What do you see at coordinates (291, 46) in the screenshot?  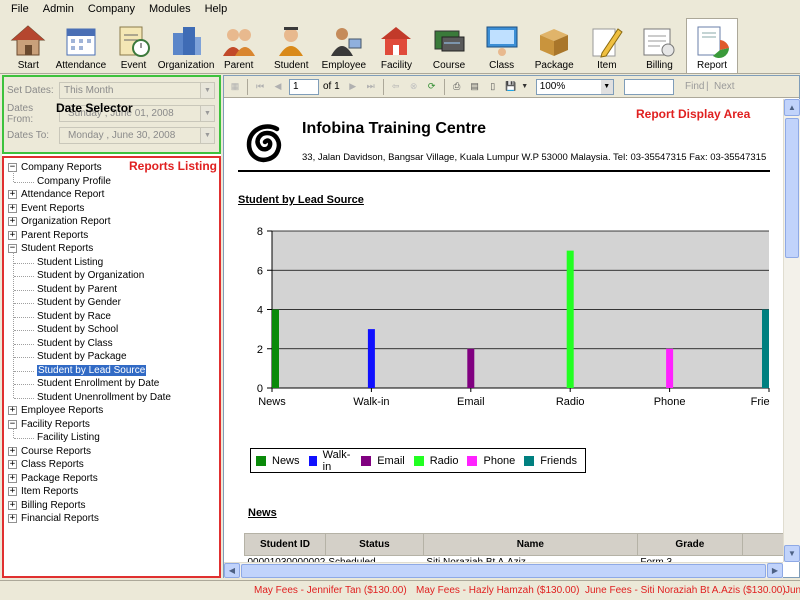 I see `module-student-button: Student` at bounding box center [291, 46].